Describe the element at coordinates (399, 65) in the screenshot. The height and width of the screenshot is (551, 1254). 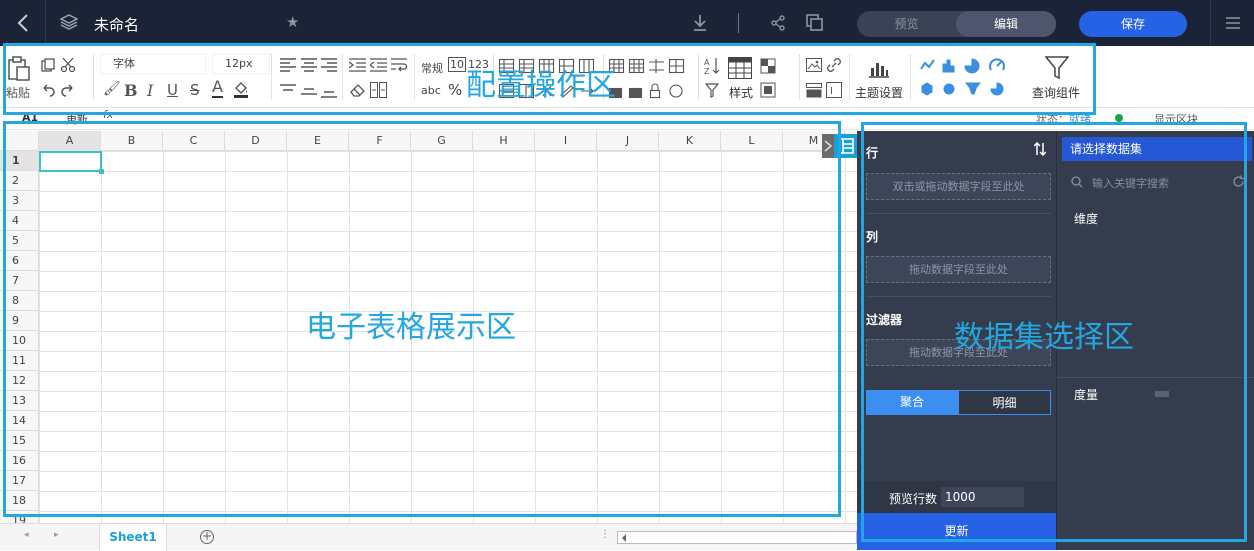
I see `wrap-text-icon` at that location.